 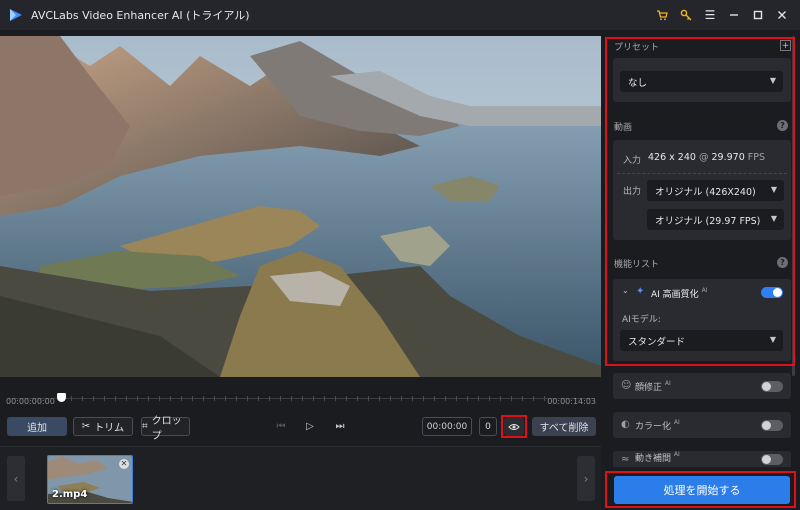 I want to click on feature-colorize-sup: AI, so click(x=676, y=422).